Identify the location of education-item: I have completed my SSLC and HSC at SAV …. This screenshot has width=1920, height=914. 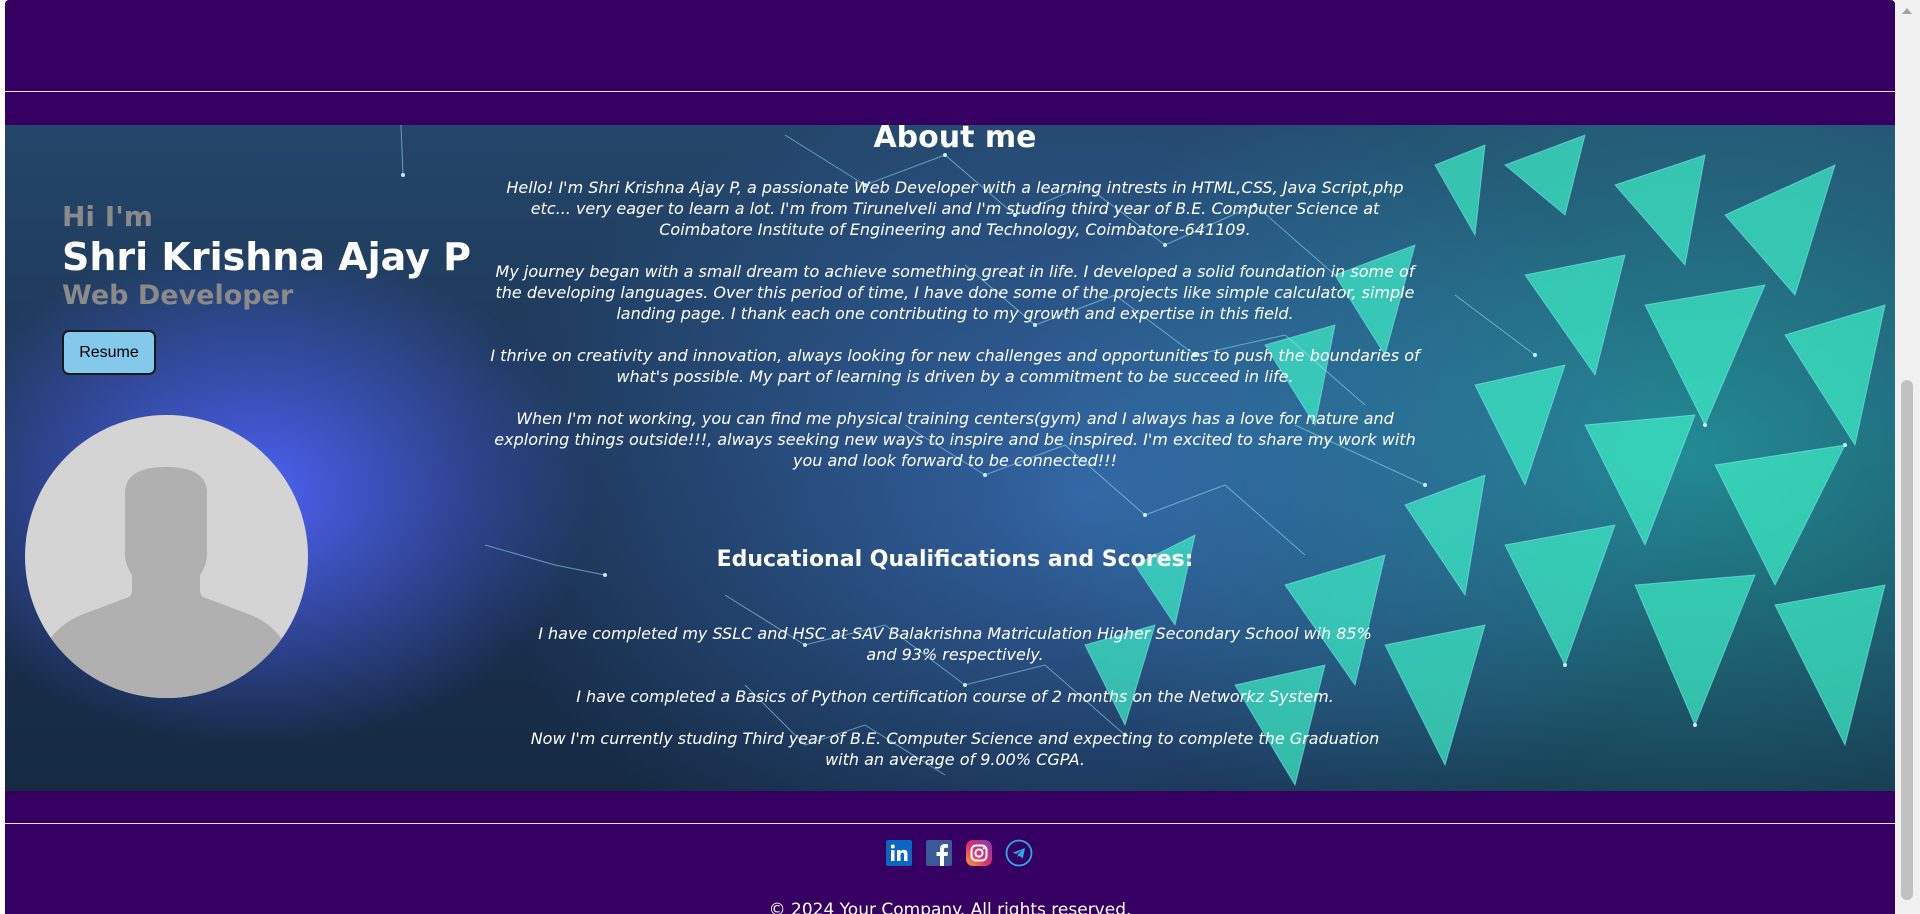
(955, 644).